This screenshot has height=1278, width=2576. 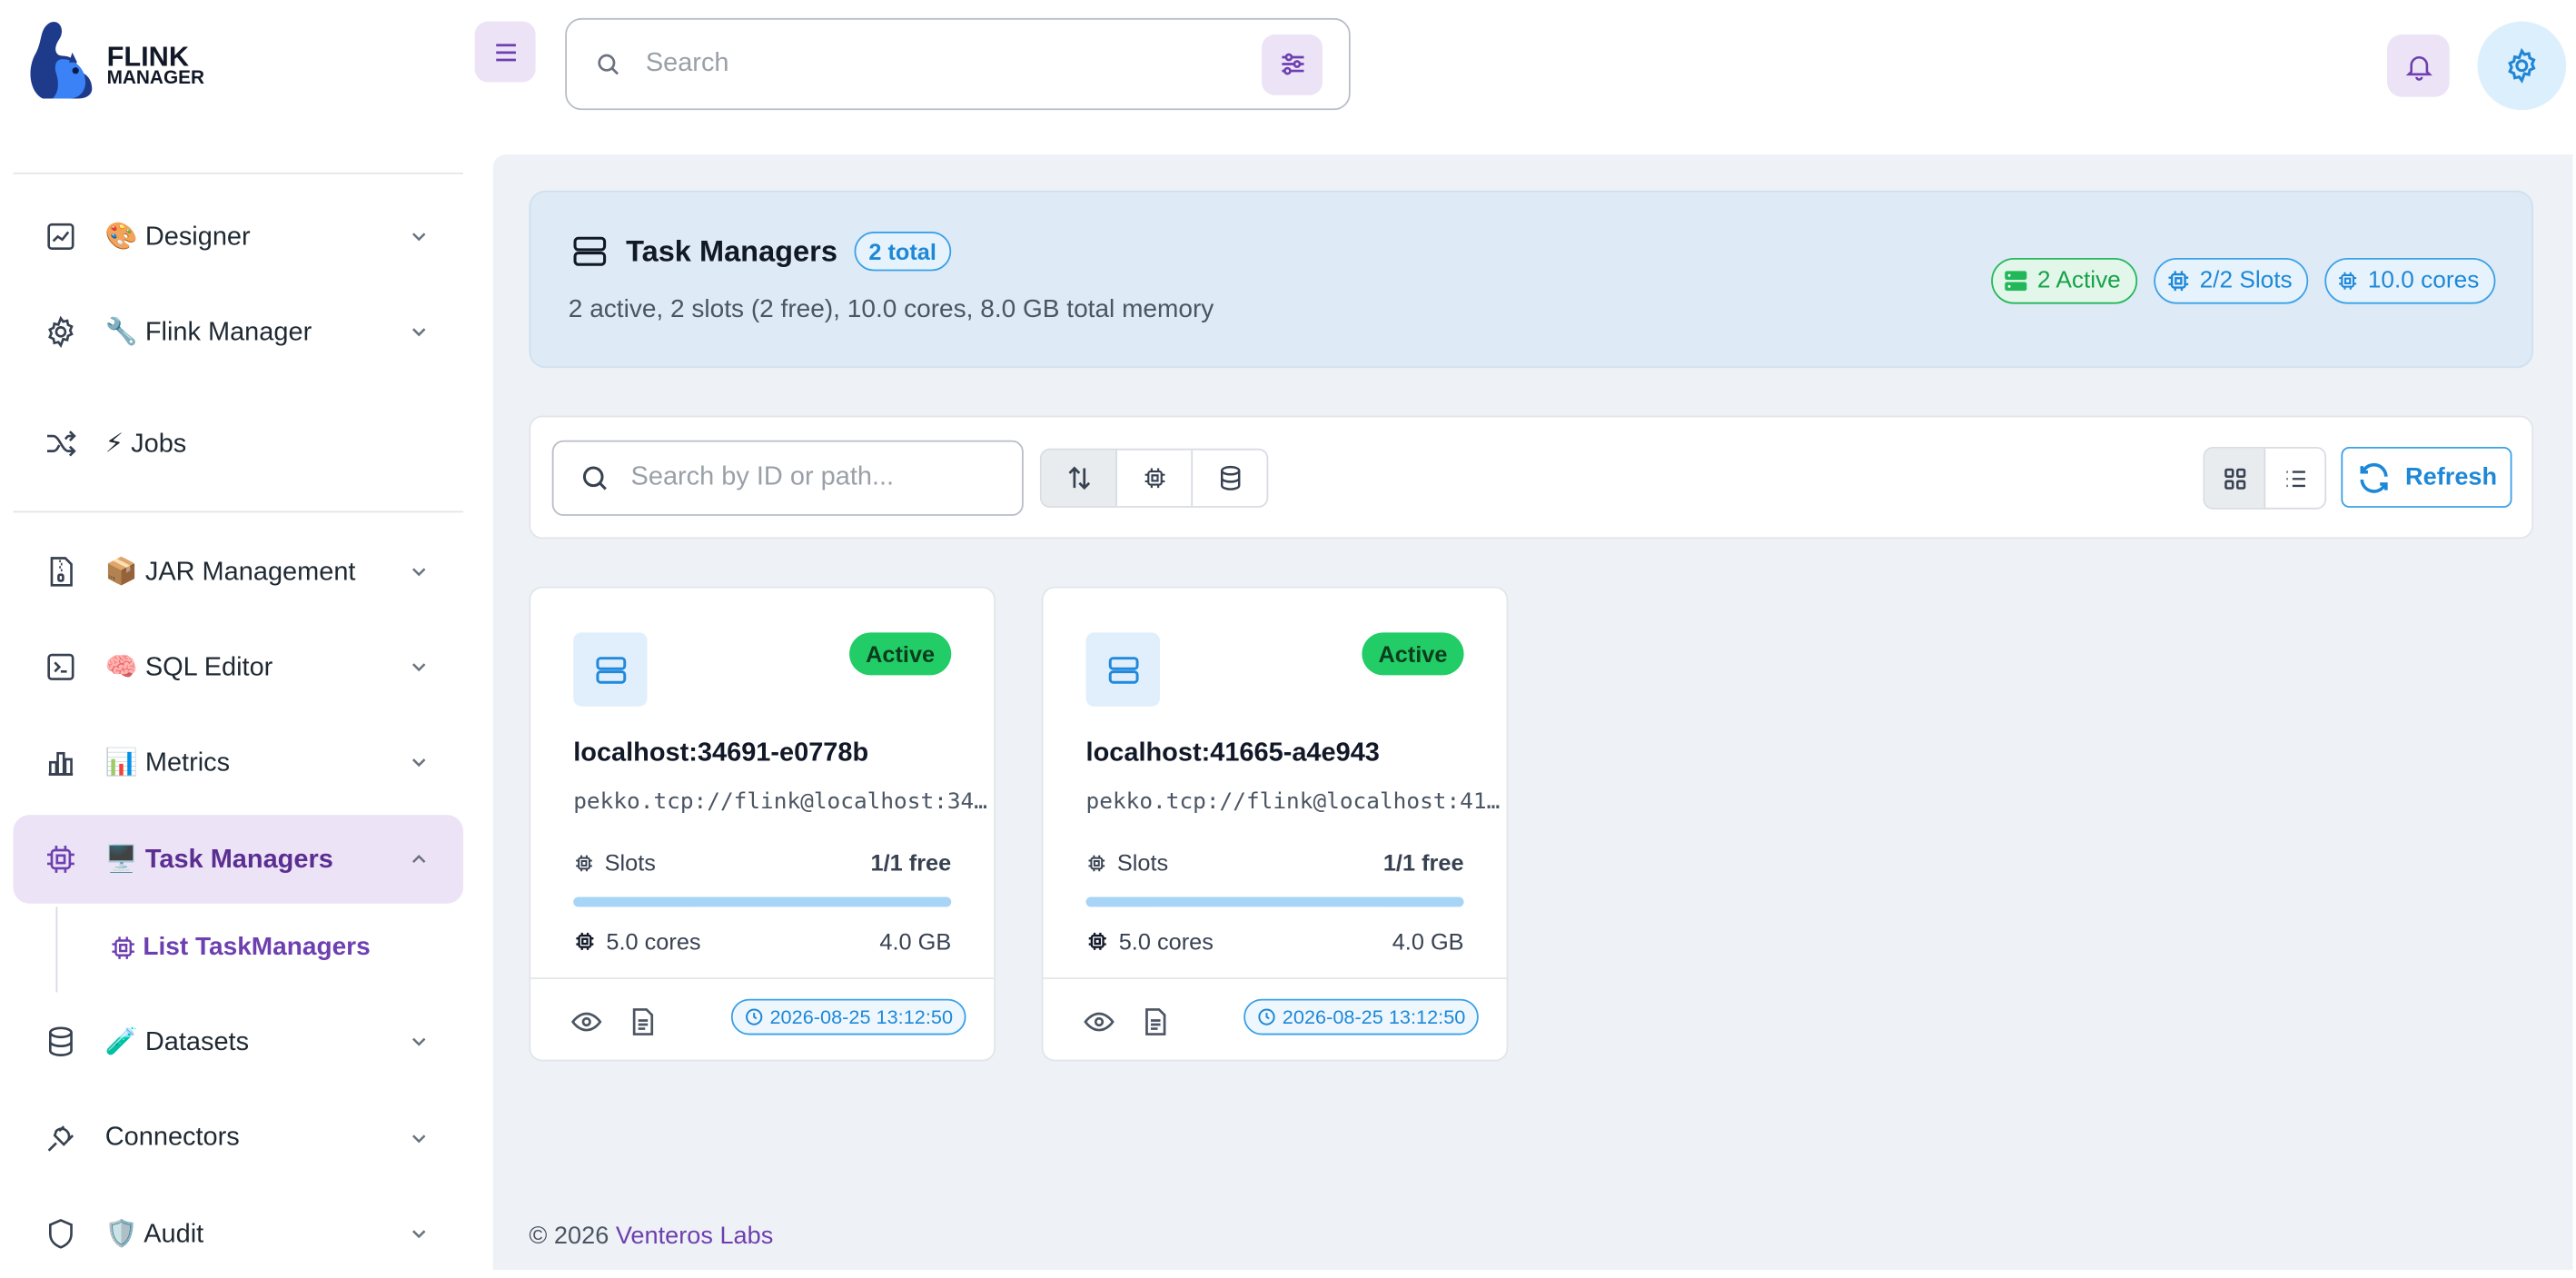 I want to click on sidebar-item-task-managers: 🖥️ Task Managers, so click(x=239, y=859).